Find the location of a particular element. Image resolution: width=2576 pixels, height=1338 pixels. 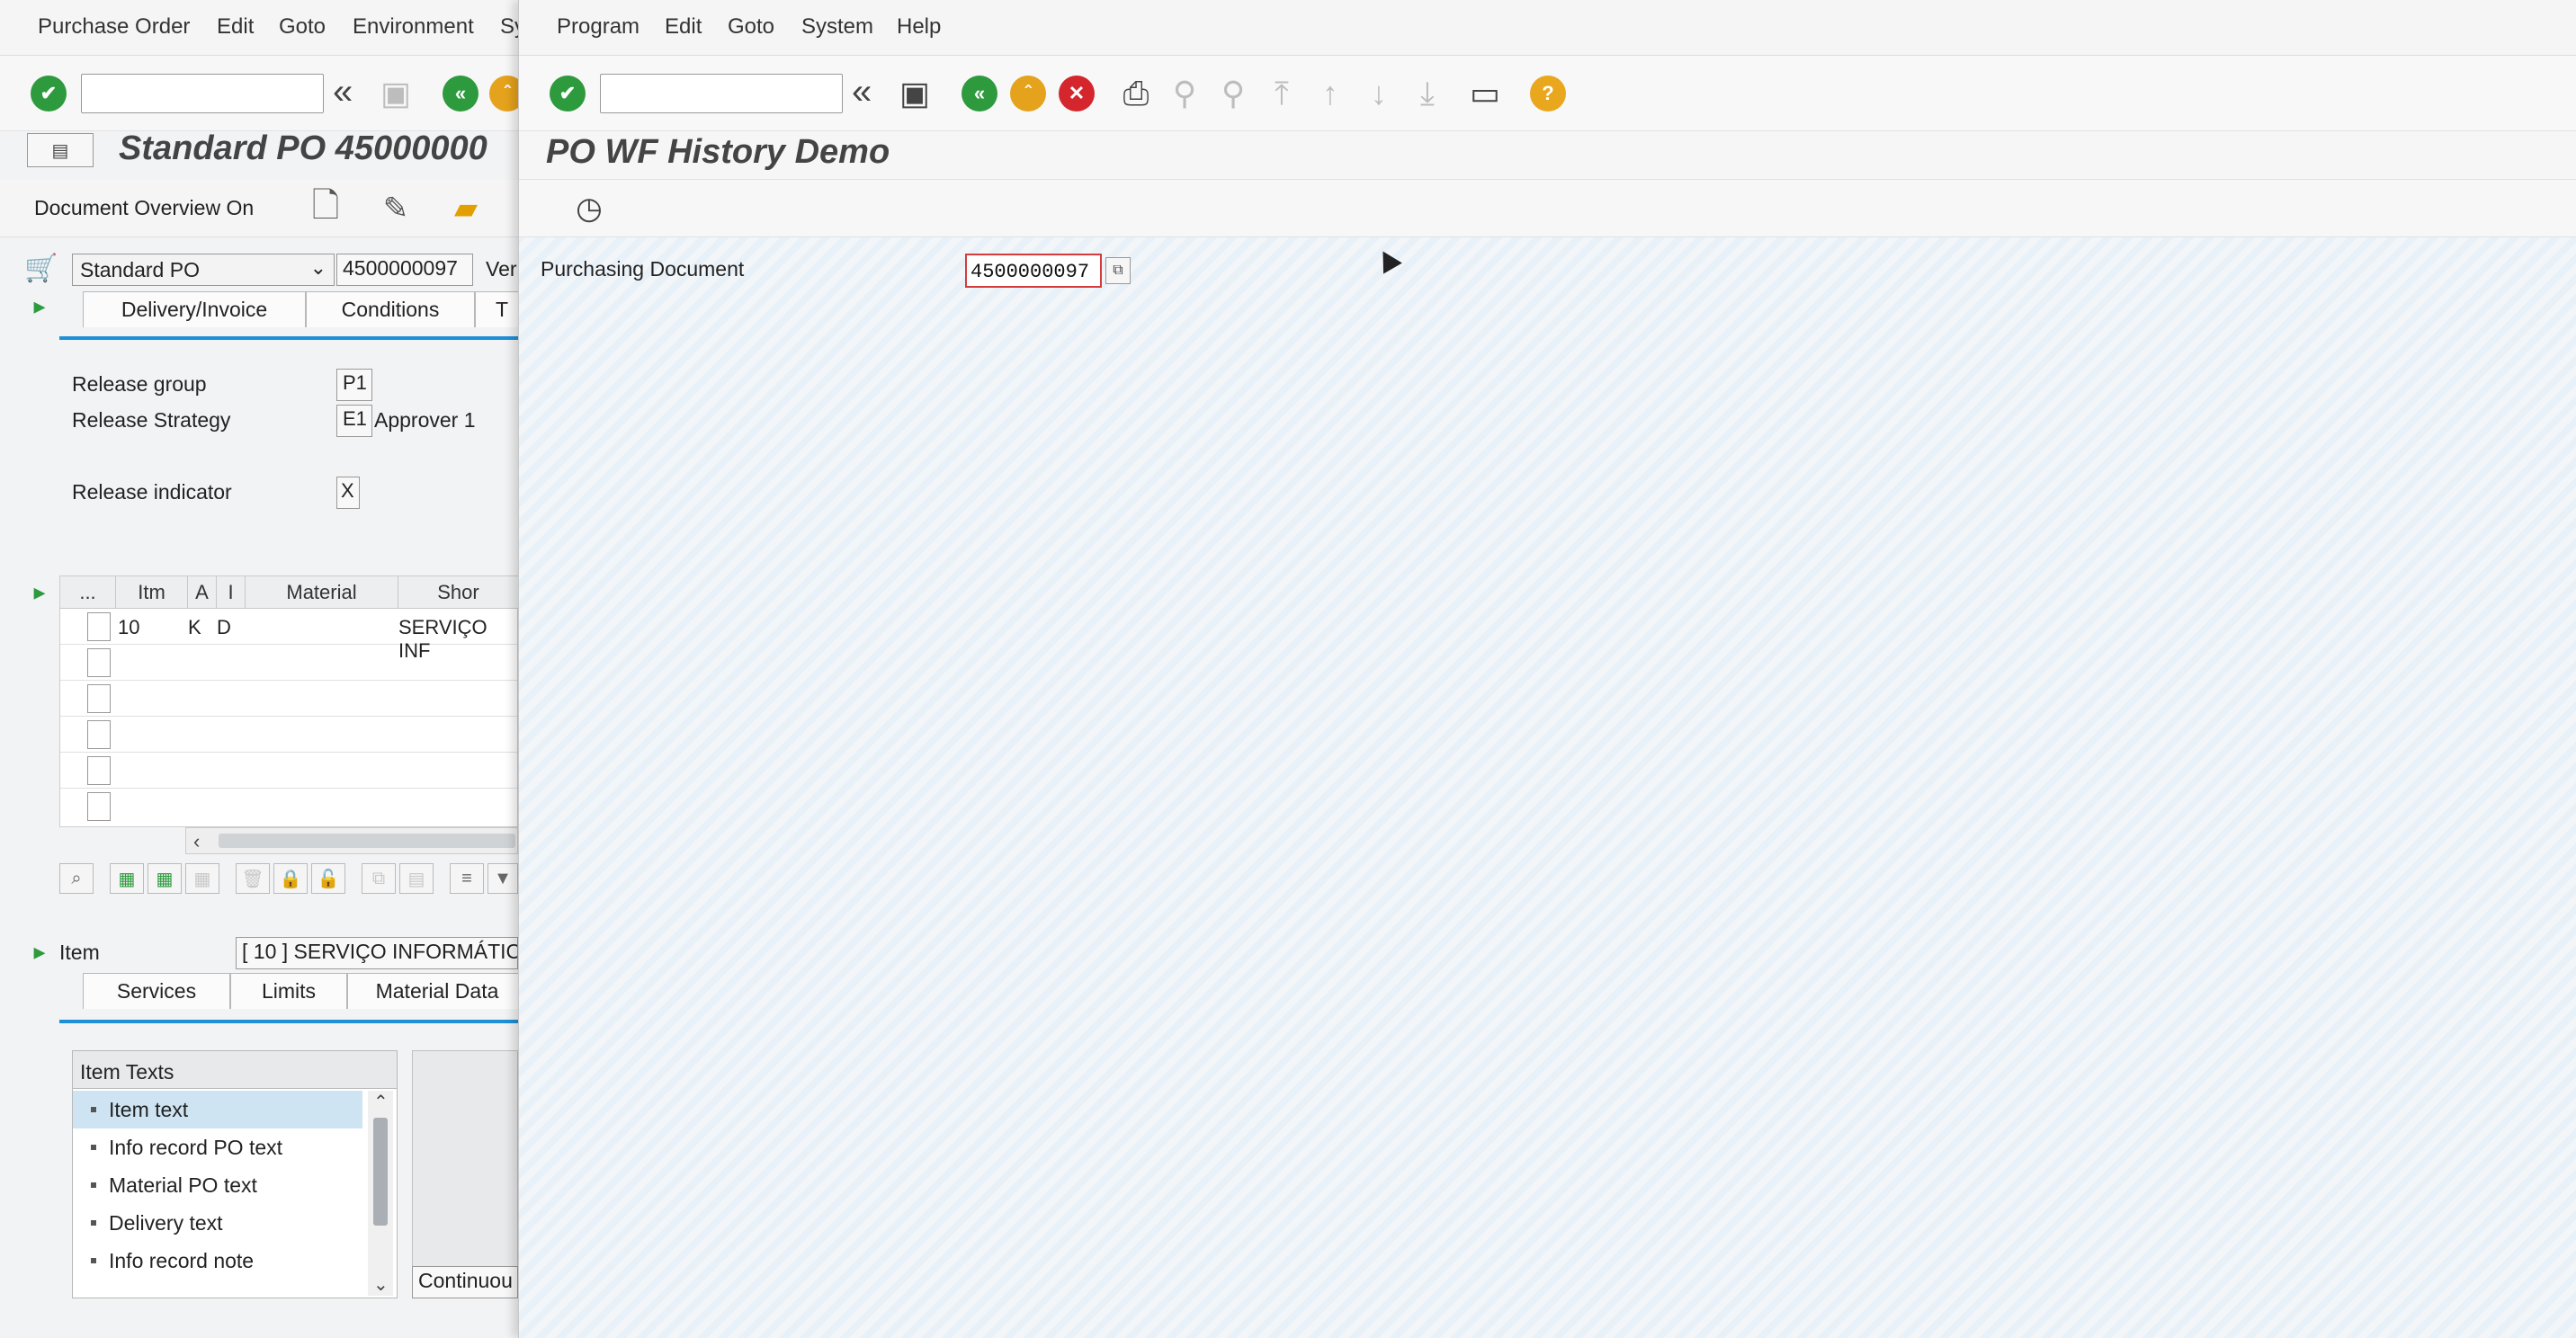

new-document-icon: 🗋 is located at coordinates (325, 208).